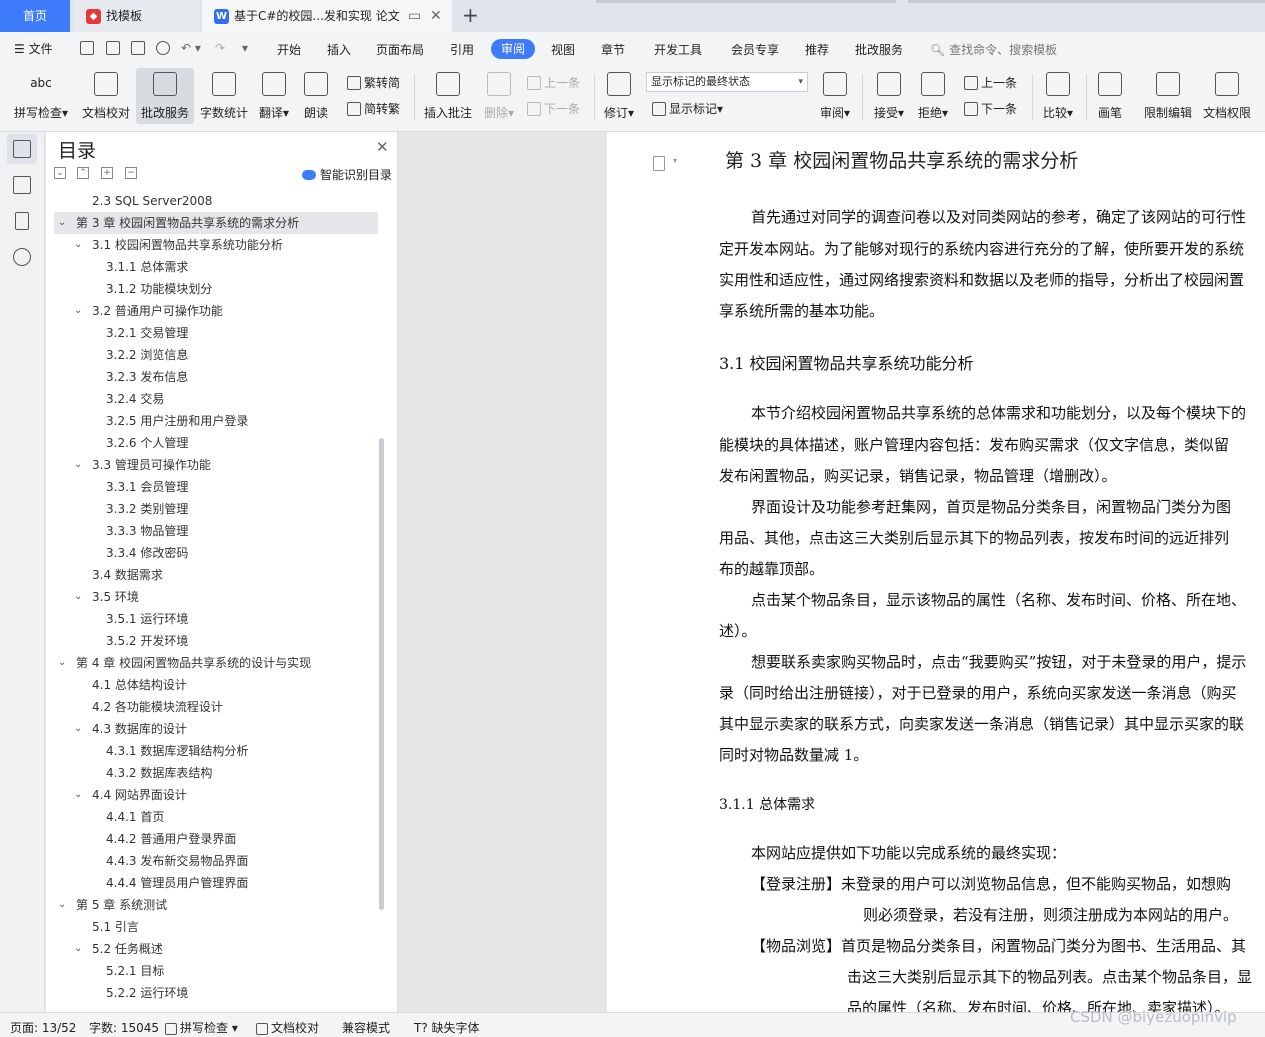 The width and height of the screenshot is (1265, 1037). What do you see at coordinates (224, 96) in the screenshot?
I see `word-count-button: 字数统计` at bounding box center [224, 96].